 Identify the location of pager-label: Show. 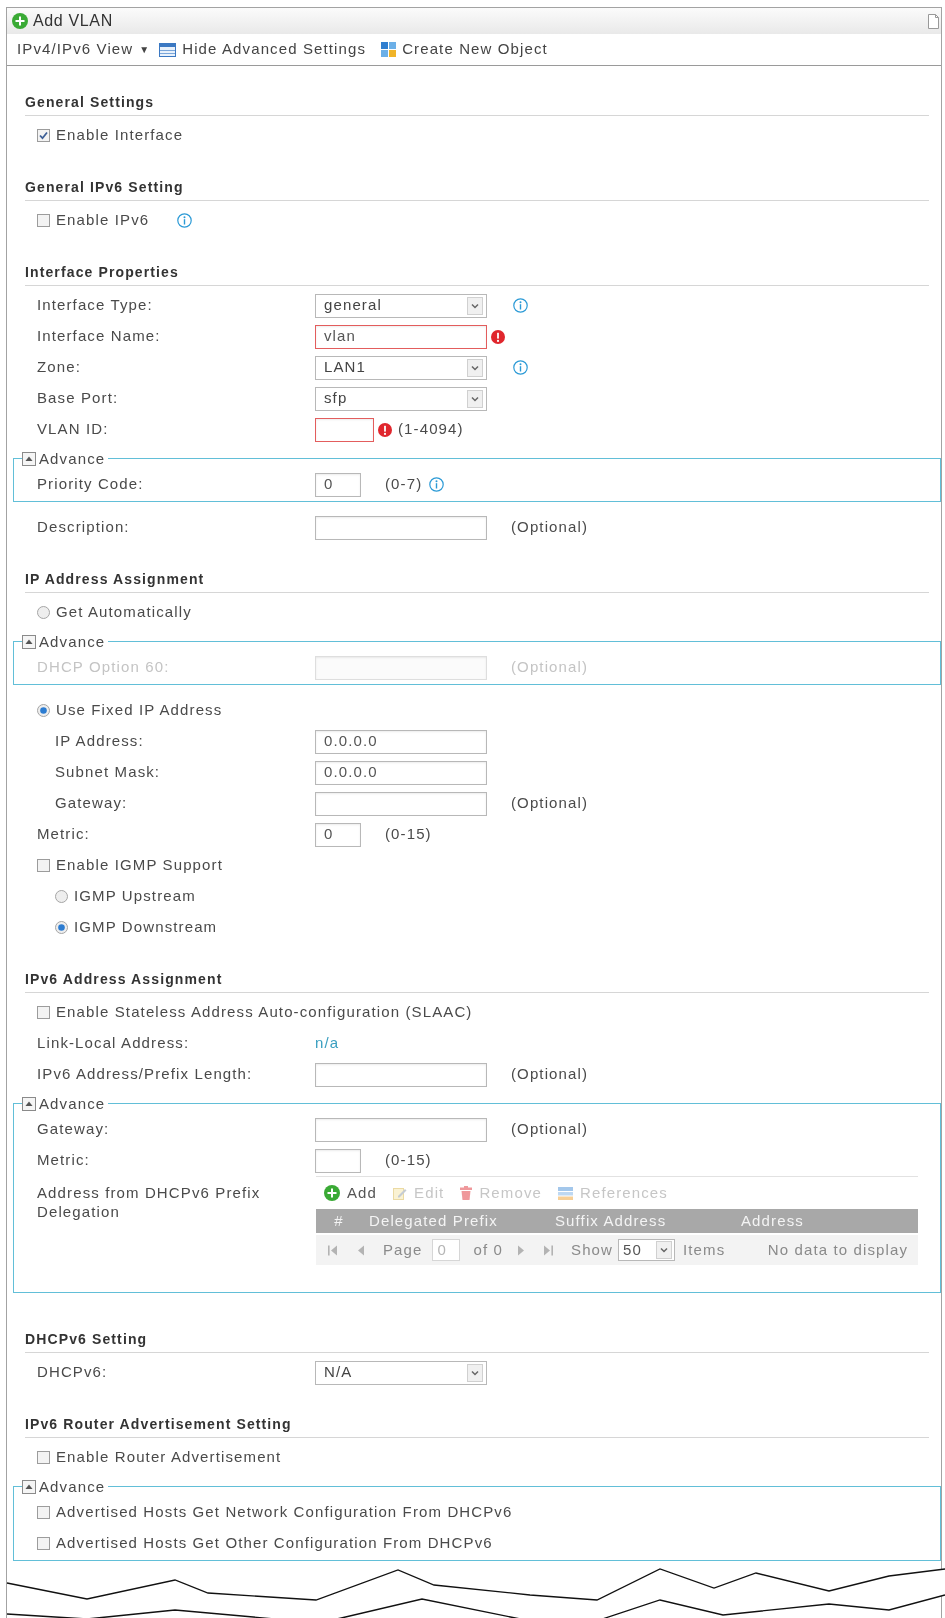
(592, 1249).